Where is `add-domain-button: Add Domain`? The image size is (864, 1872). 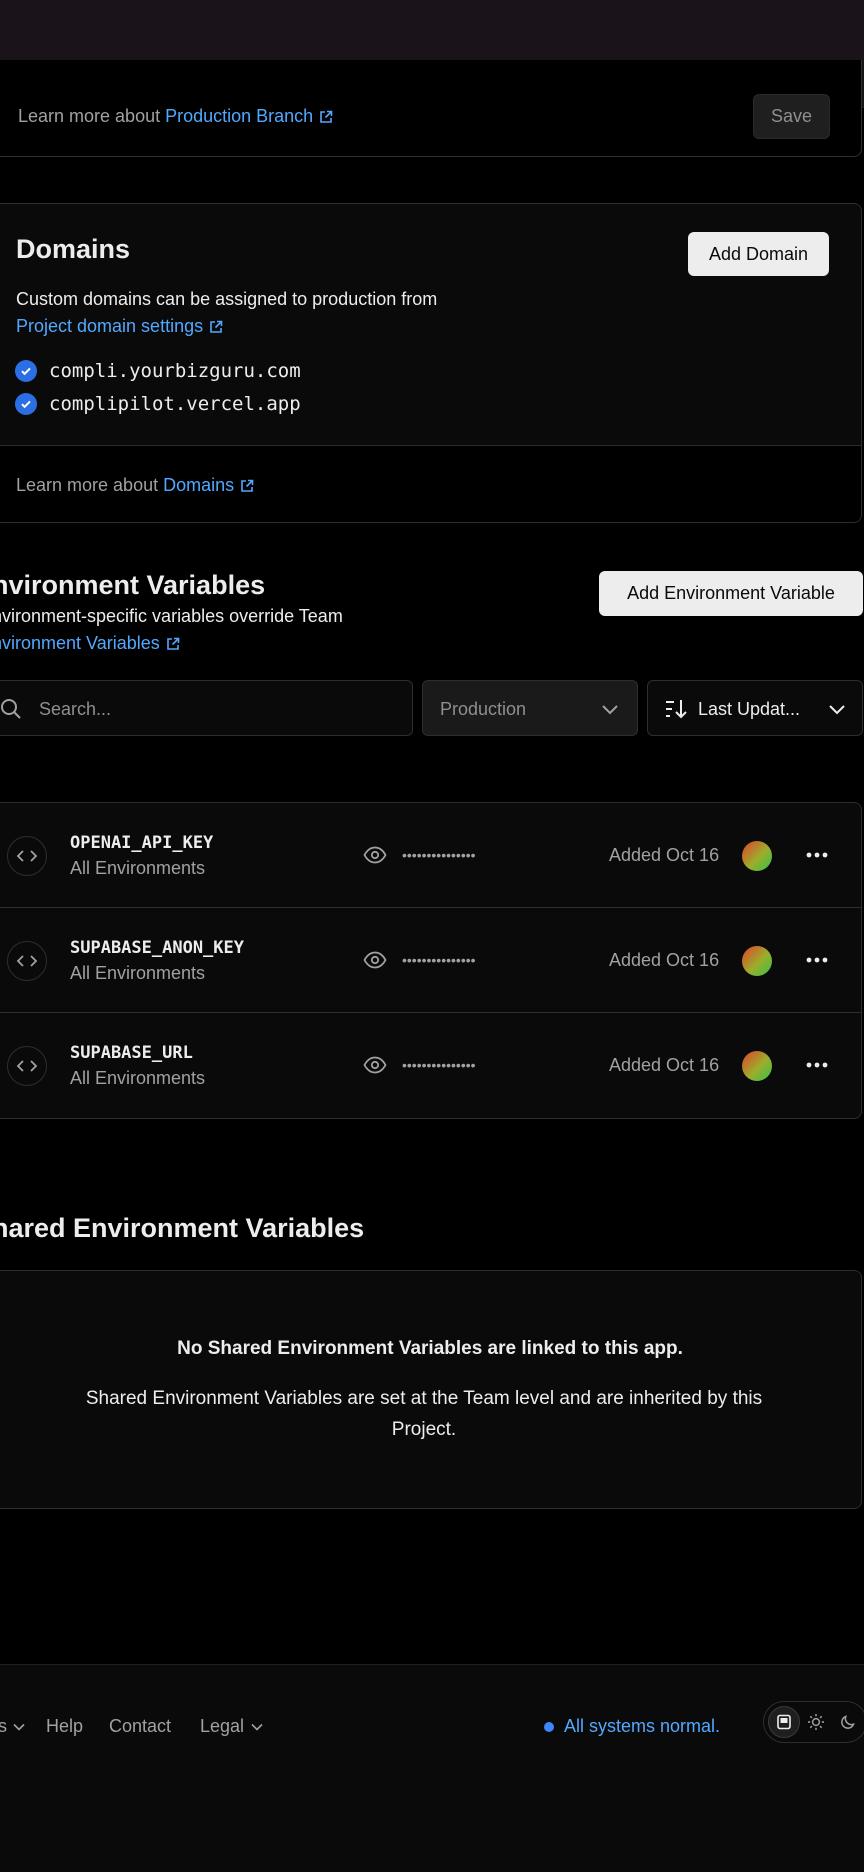 add-domain-button: Add Domain is located at coordinates (758, 254).